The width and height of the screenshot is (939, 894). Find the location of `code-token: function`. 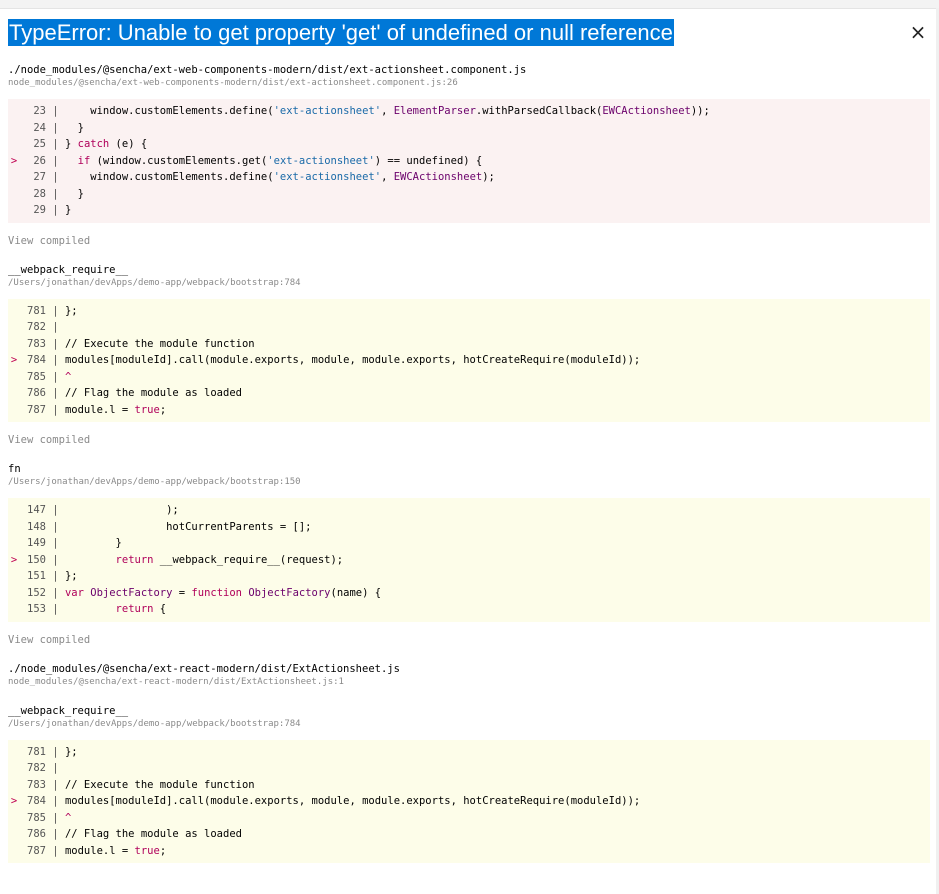

code-token: function is located at coordinates (216, 592).